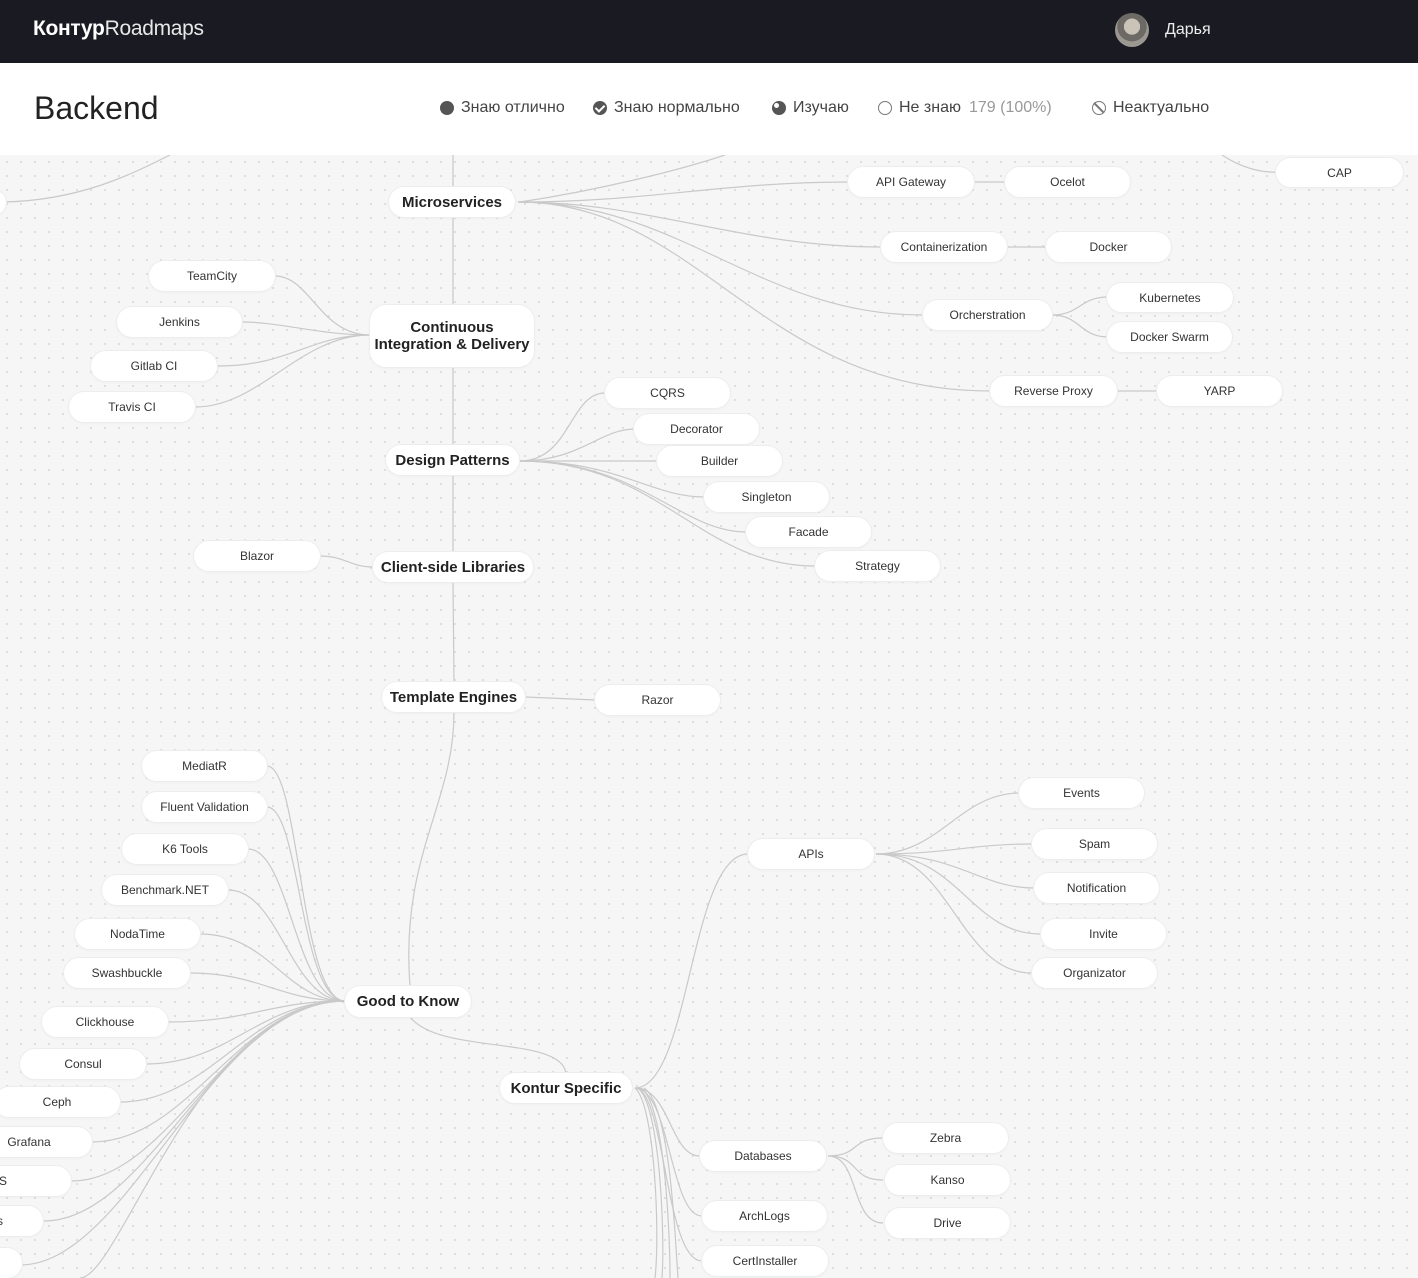 Image resolution: width=1418 pixels, height=1278 pixels. I want to click on node-events: Events, so click(1081, 793).